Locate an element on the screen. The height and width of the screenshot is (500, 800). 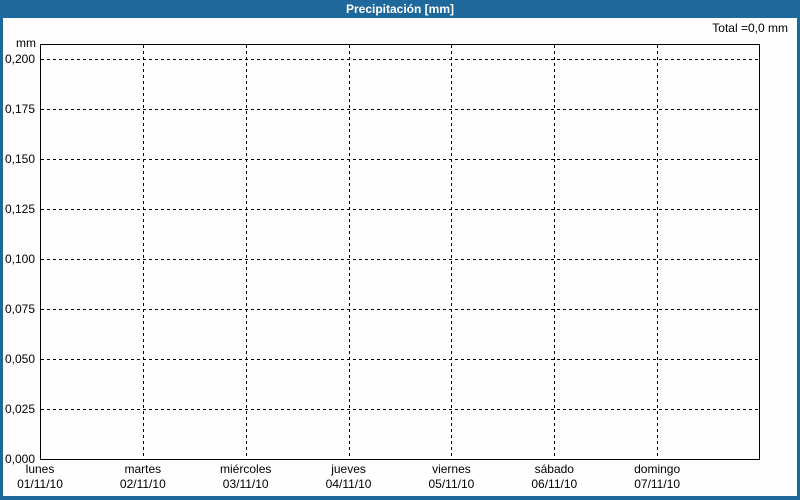
x-day-label: sábado 06/11/10 is located at coordinates (554, 477).